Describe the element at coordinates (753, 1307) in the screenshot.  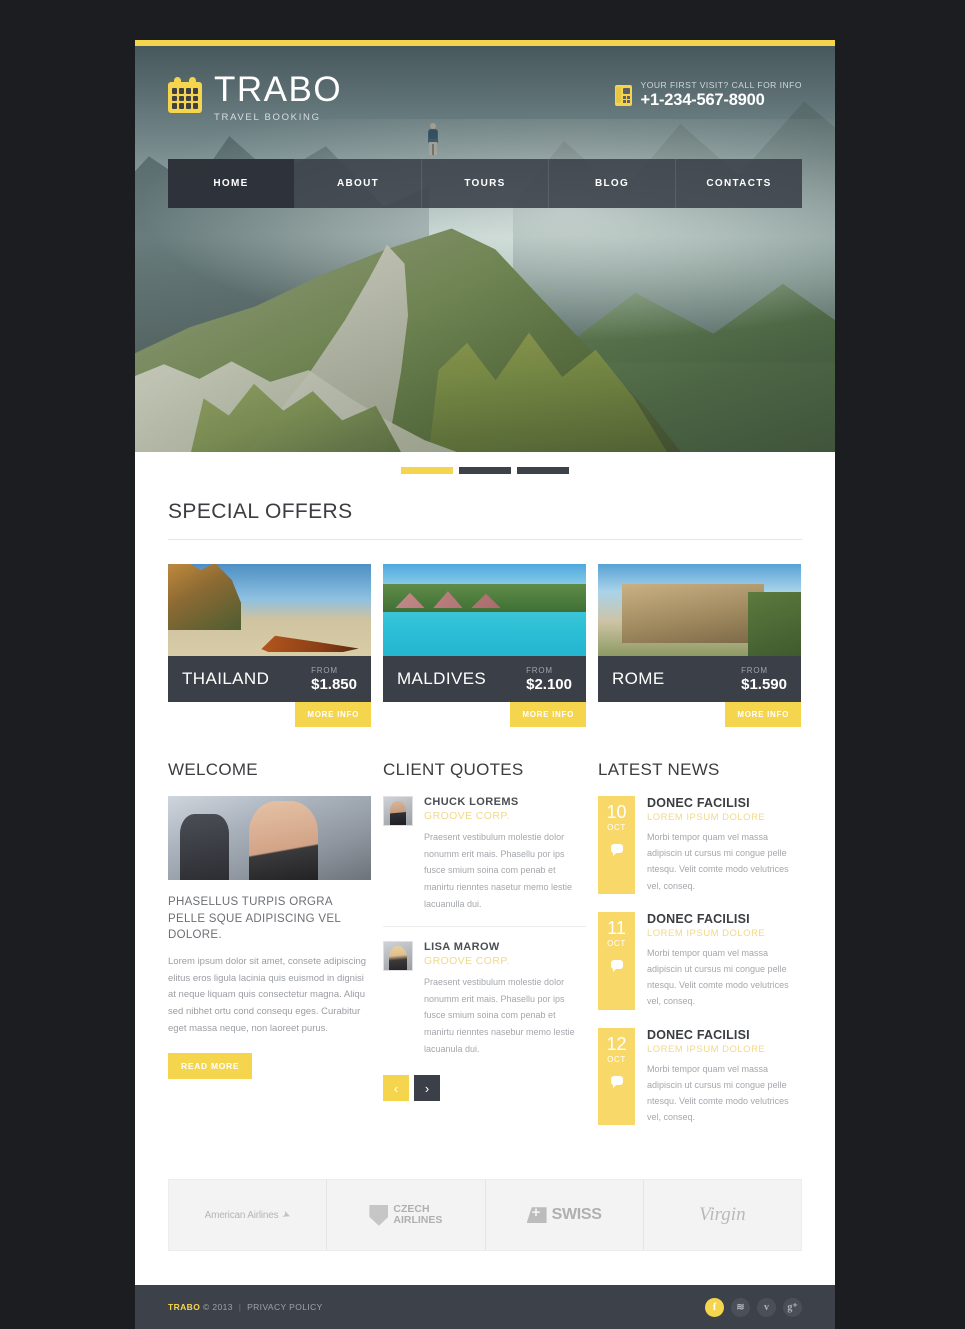
I see `social-links: f ≋ ᴠ g⁺` at that location.